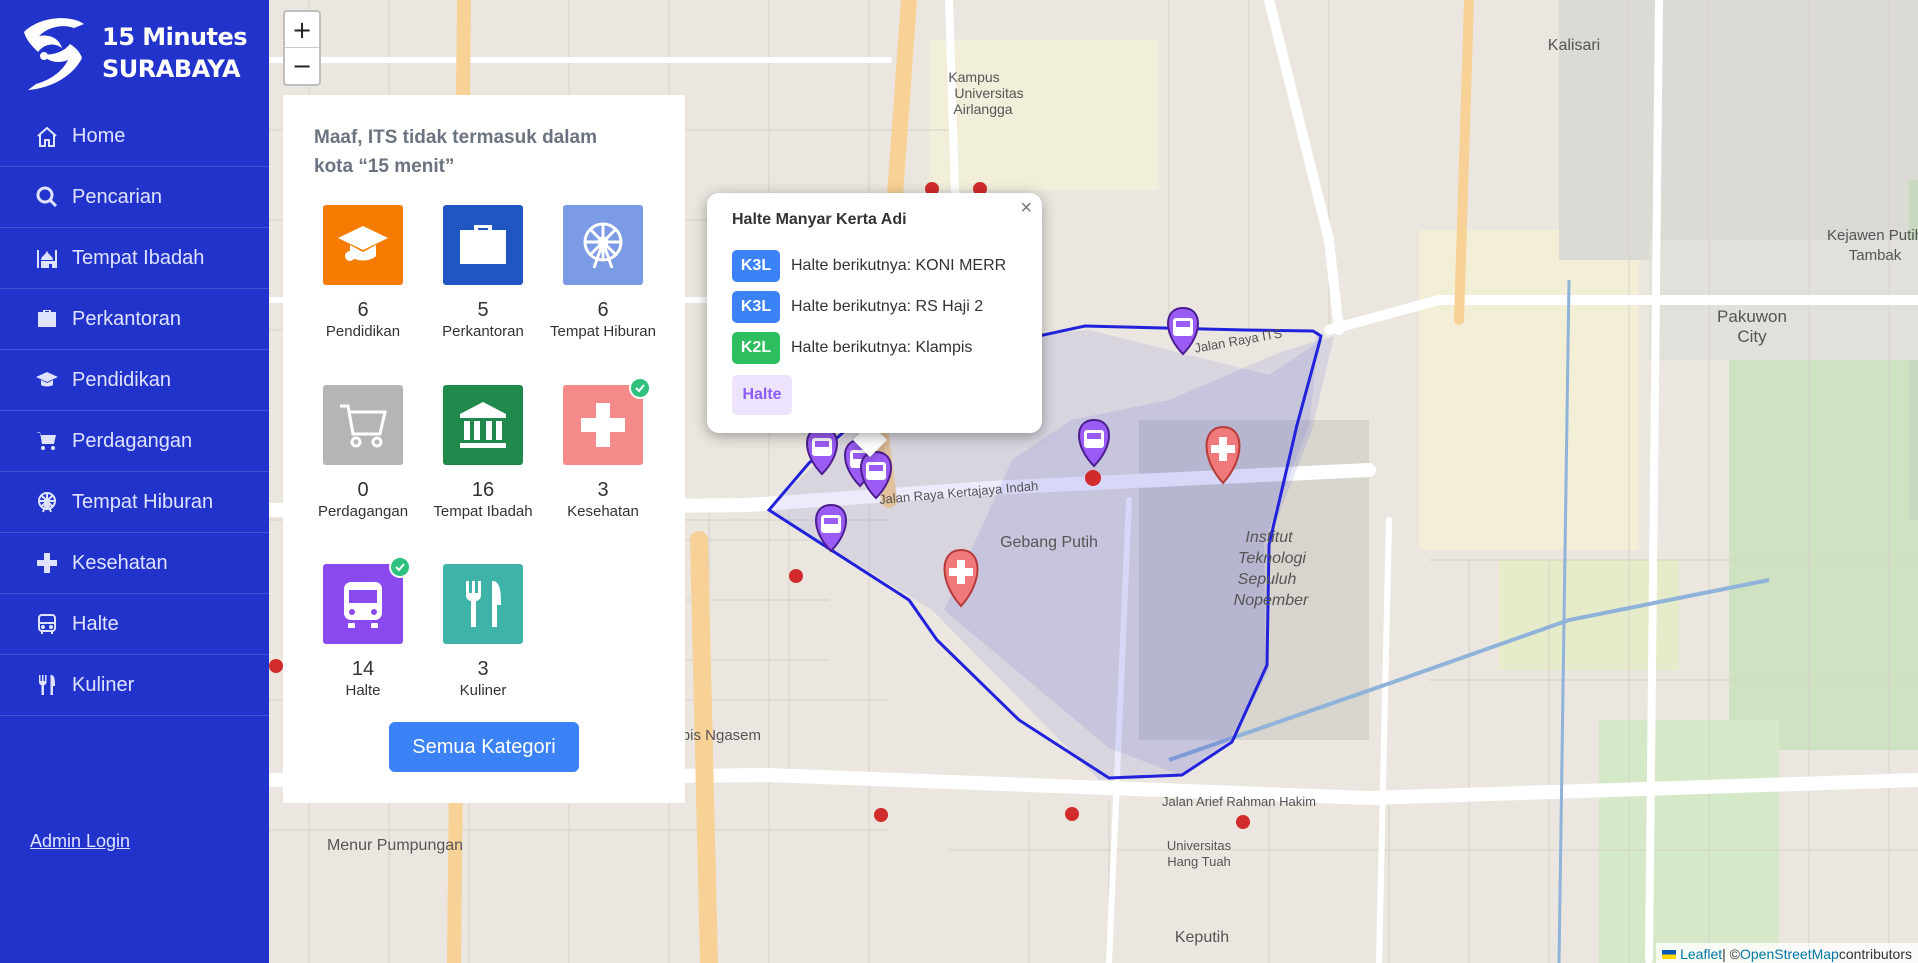  I want to click on halte-badge: Halte, so click(762, 395).